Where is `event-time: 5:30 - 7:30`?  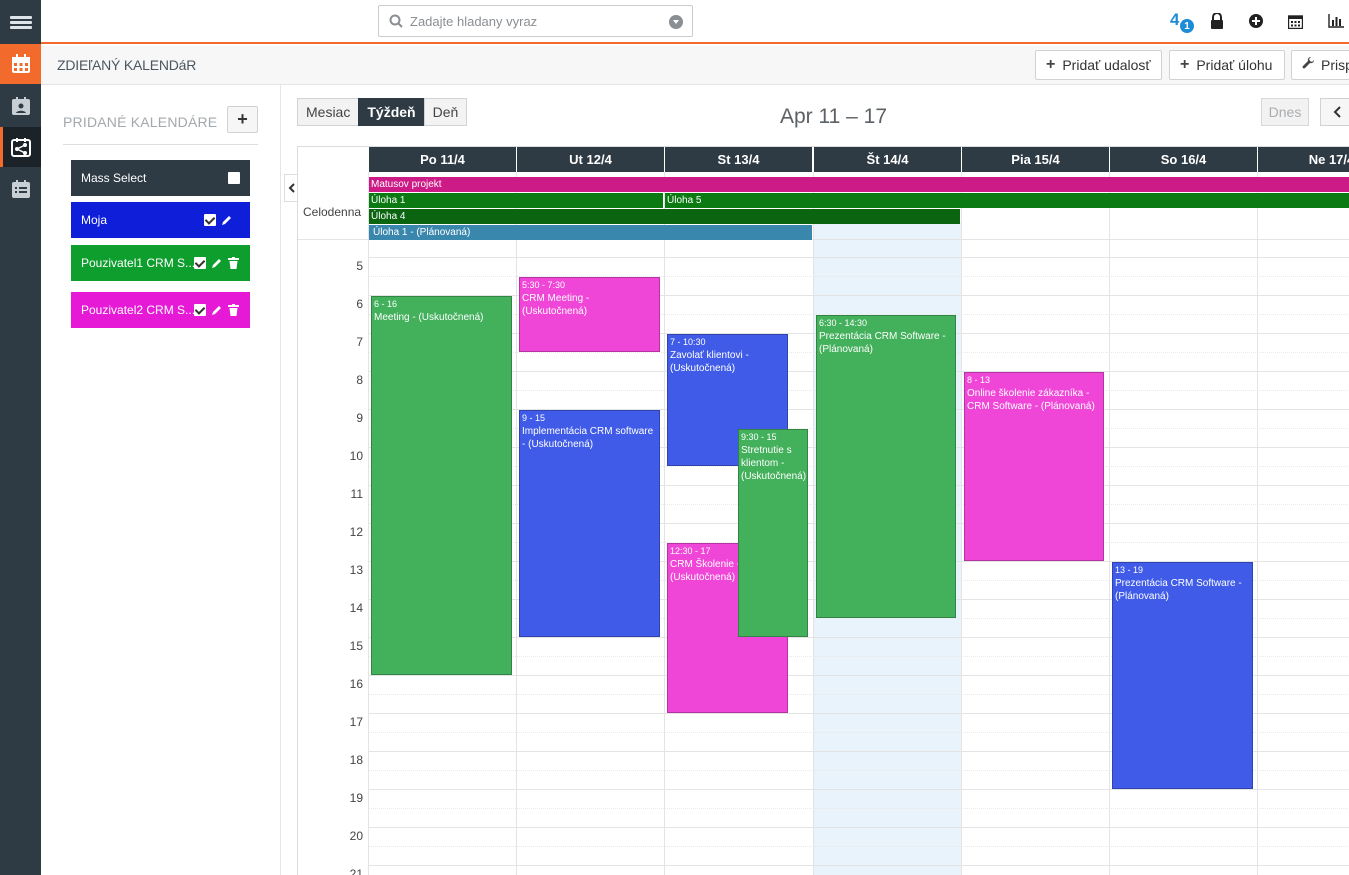 event-time: 5:30 - 7:30 is located at coordinates (544, 285).